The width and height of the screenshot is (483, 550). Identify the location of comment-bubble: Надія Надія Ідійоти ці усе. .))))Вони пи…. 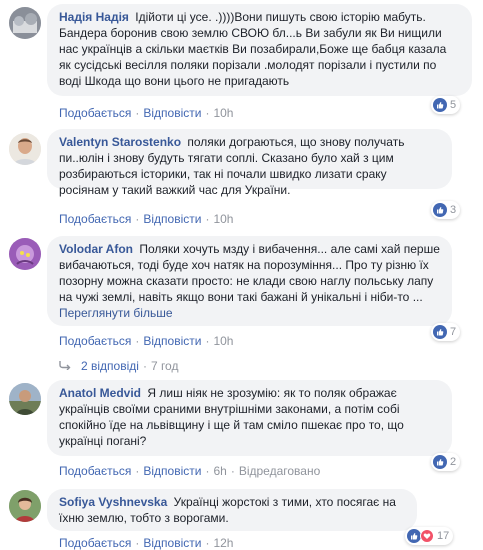
(259, 50).